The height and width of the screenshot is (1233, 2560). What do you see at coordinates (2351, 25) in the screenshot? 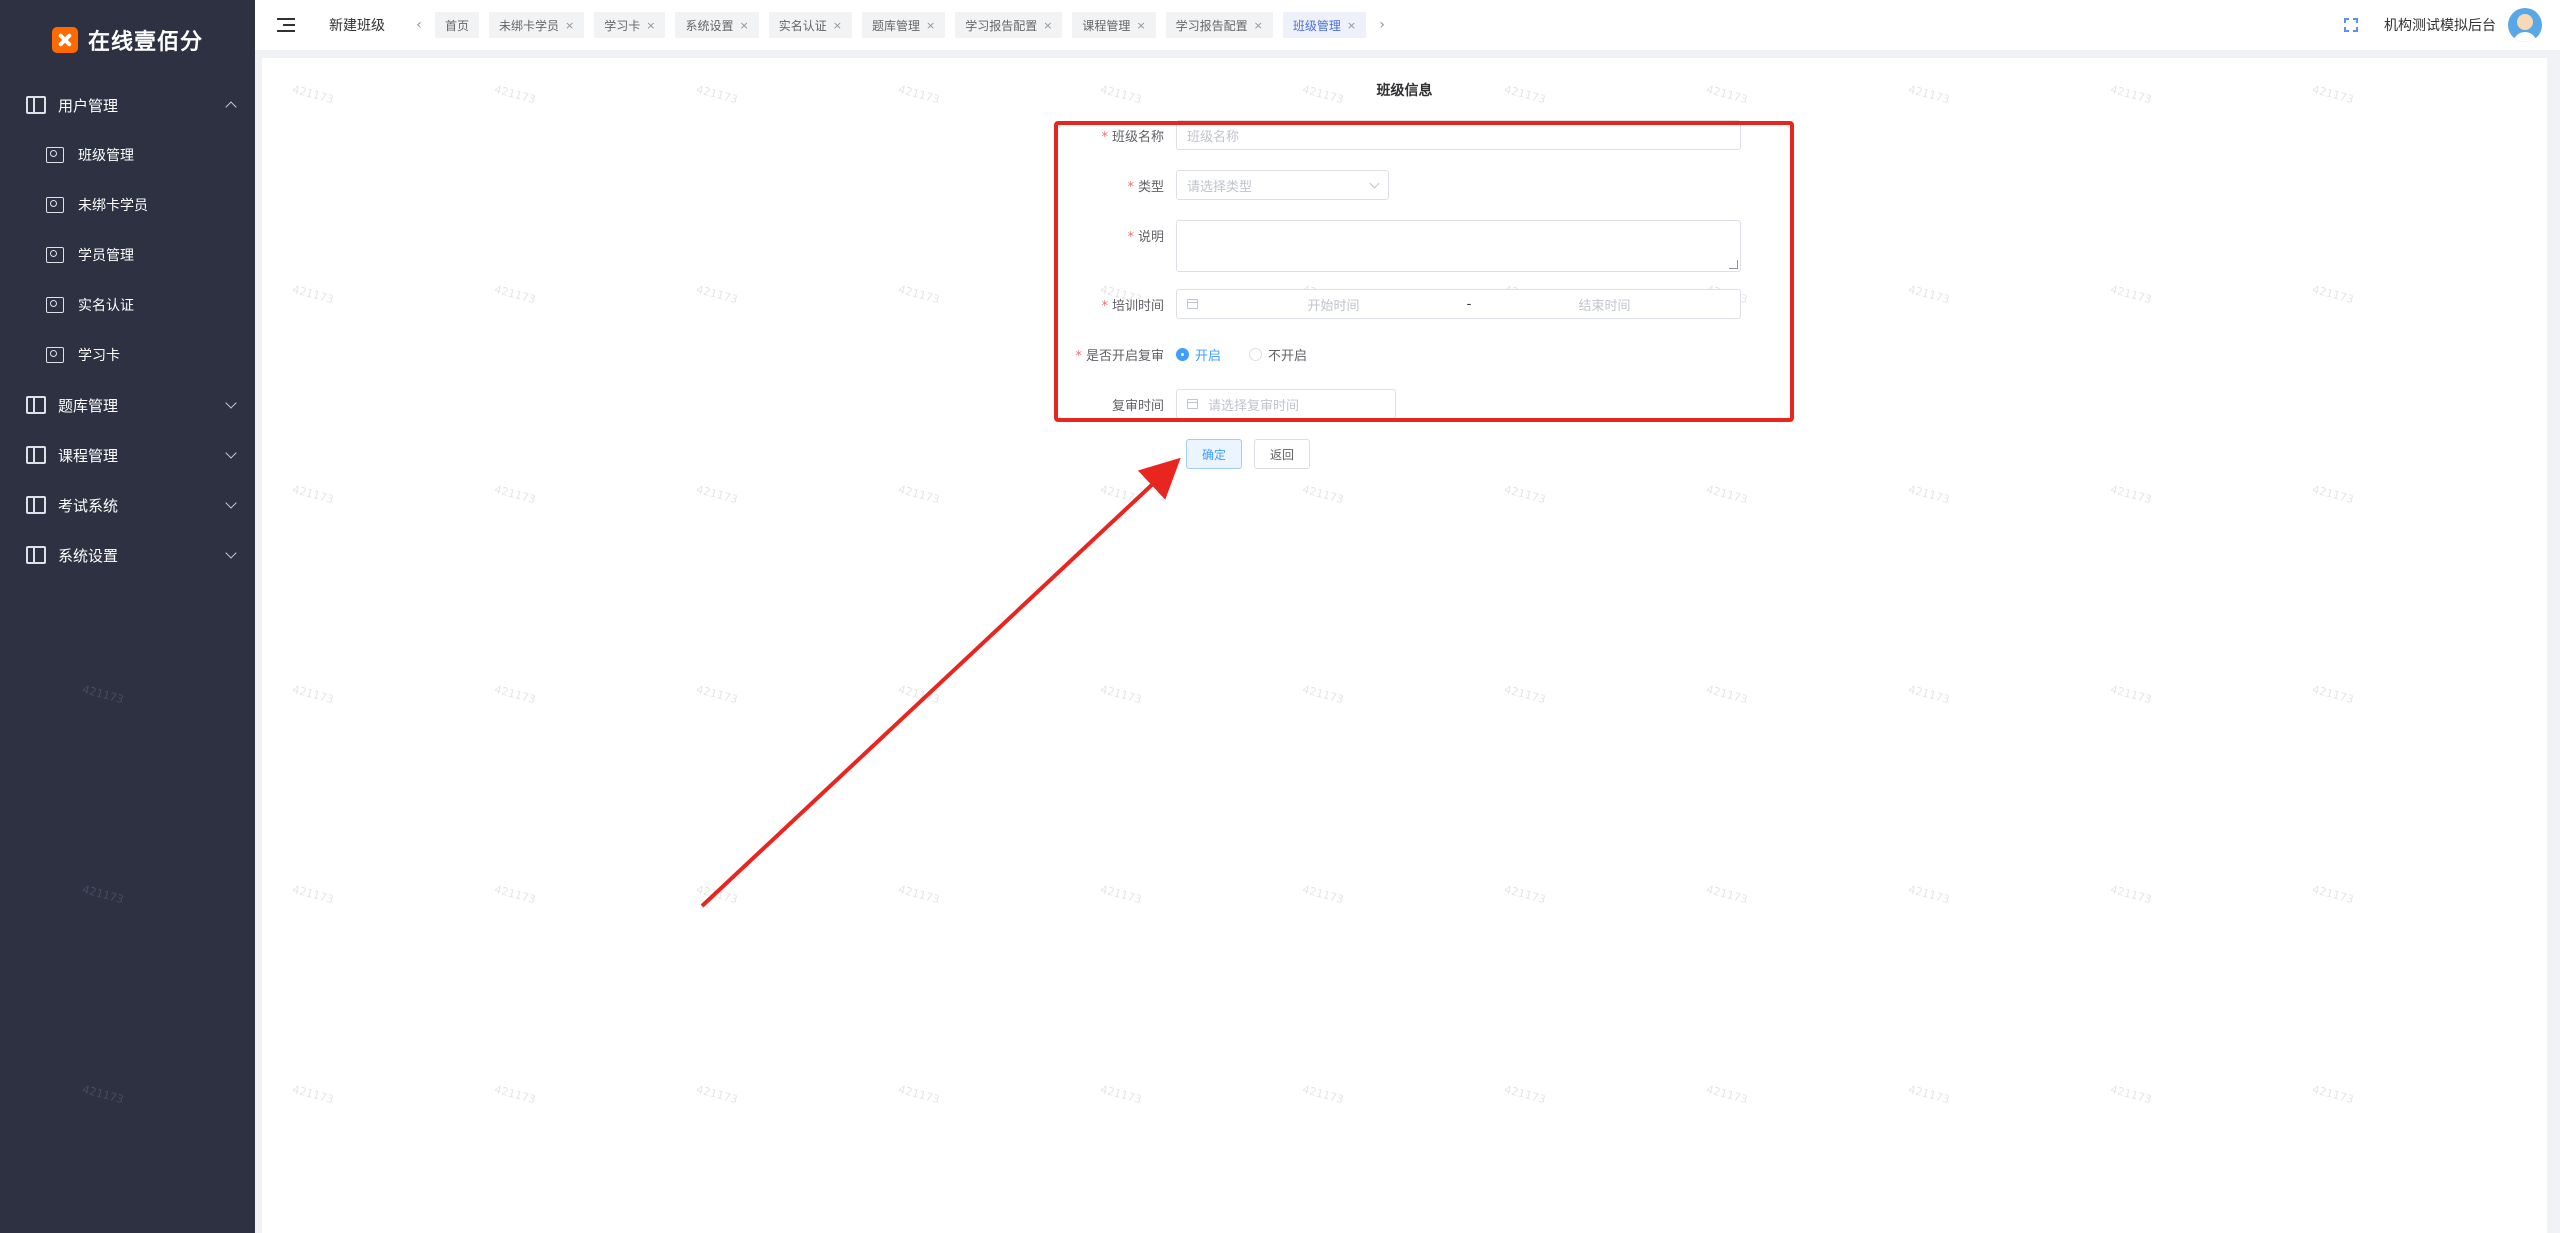
I see `fullscreen-icon` at bounding box center [2351, 25].